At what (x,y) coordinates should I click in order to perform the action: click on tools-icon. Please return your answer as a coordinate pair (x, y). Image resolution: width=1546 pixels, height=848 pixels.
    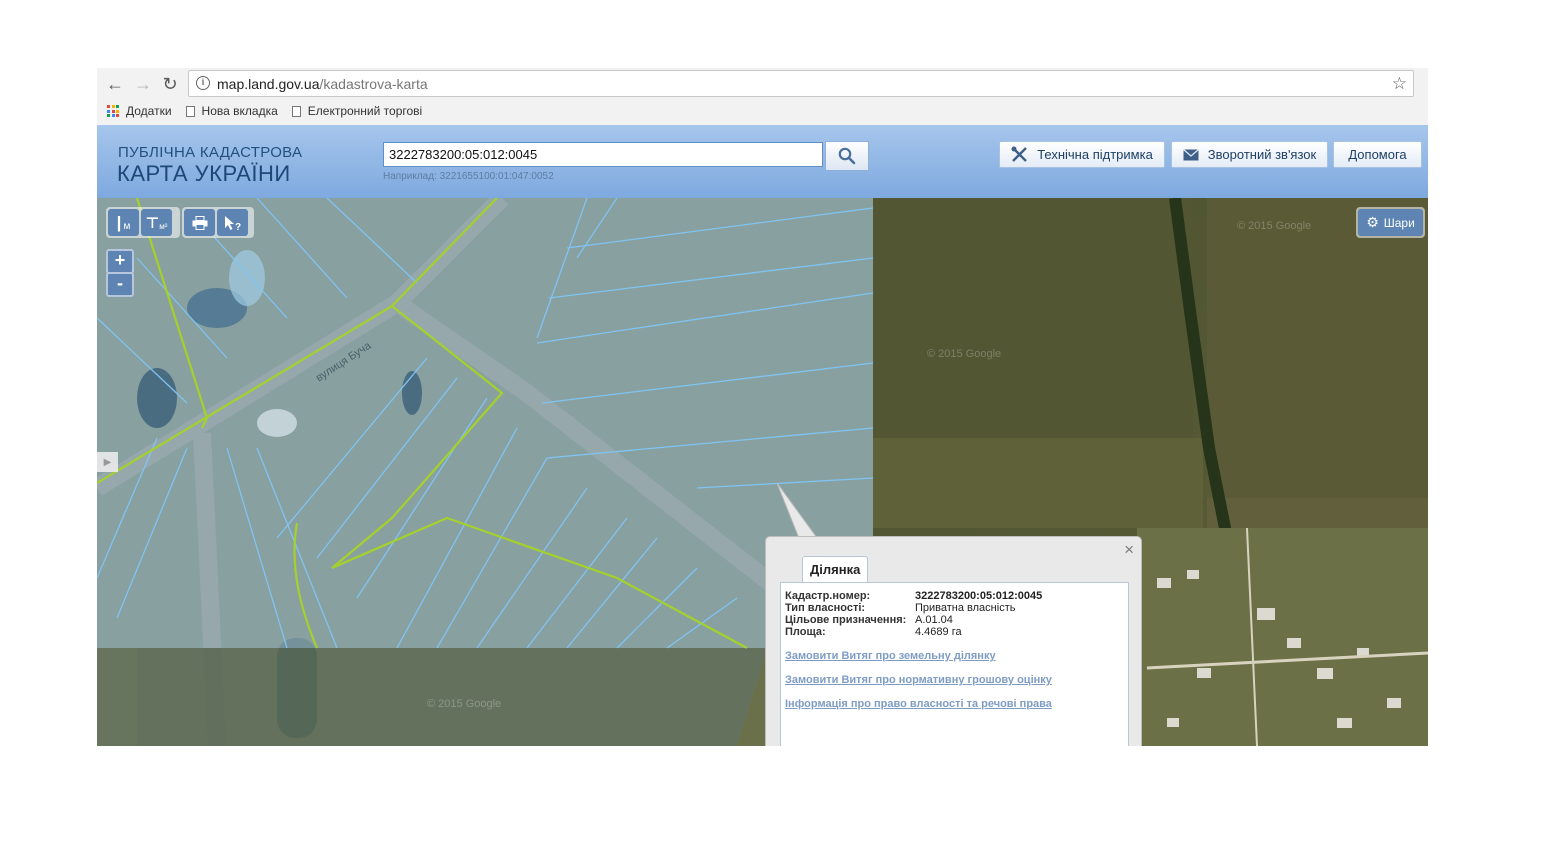
    Looking at the image, I should click on (1019, 154).